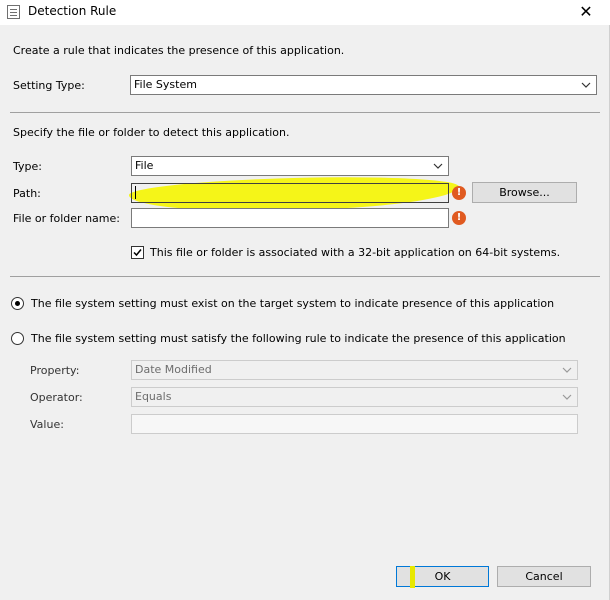  I want to click on operator-value: Equals, so click(153, 396).